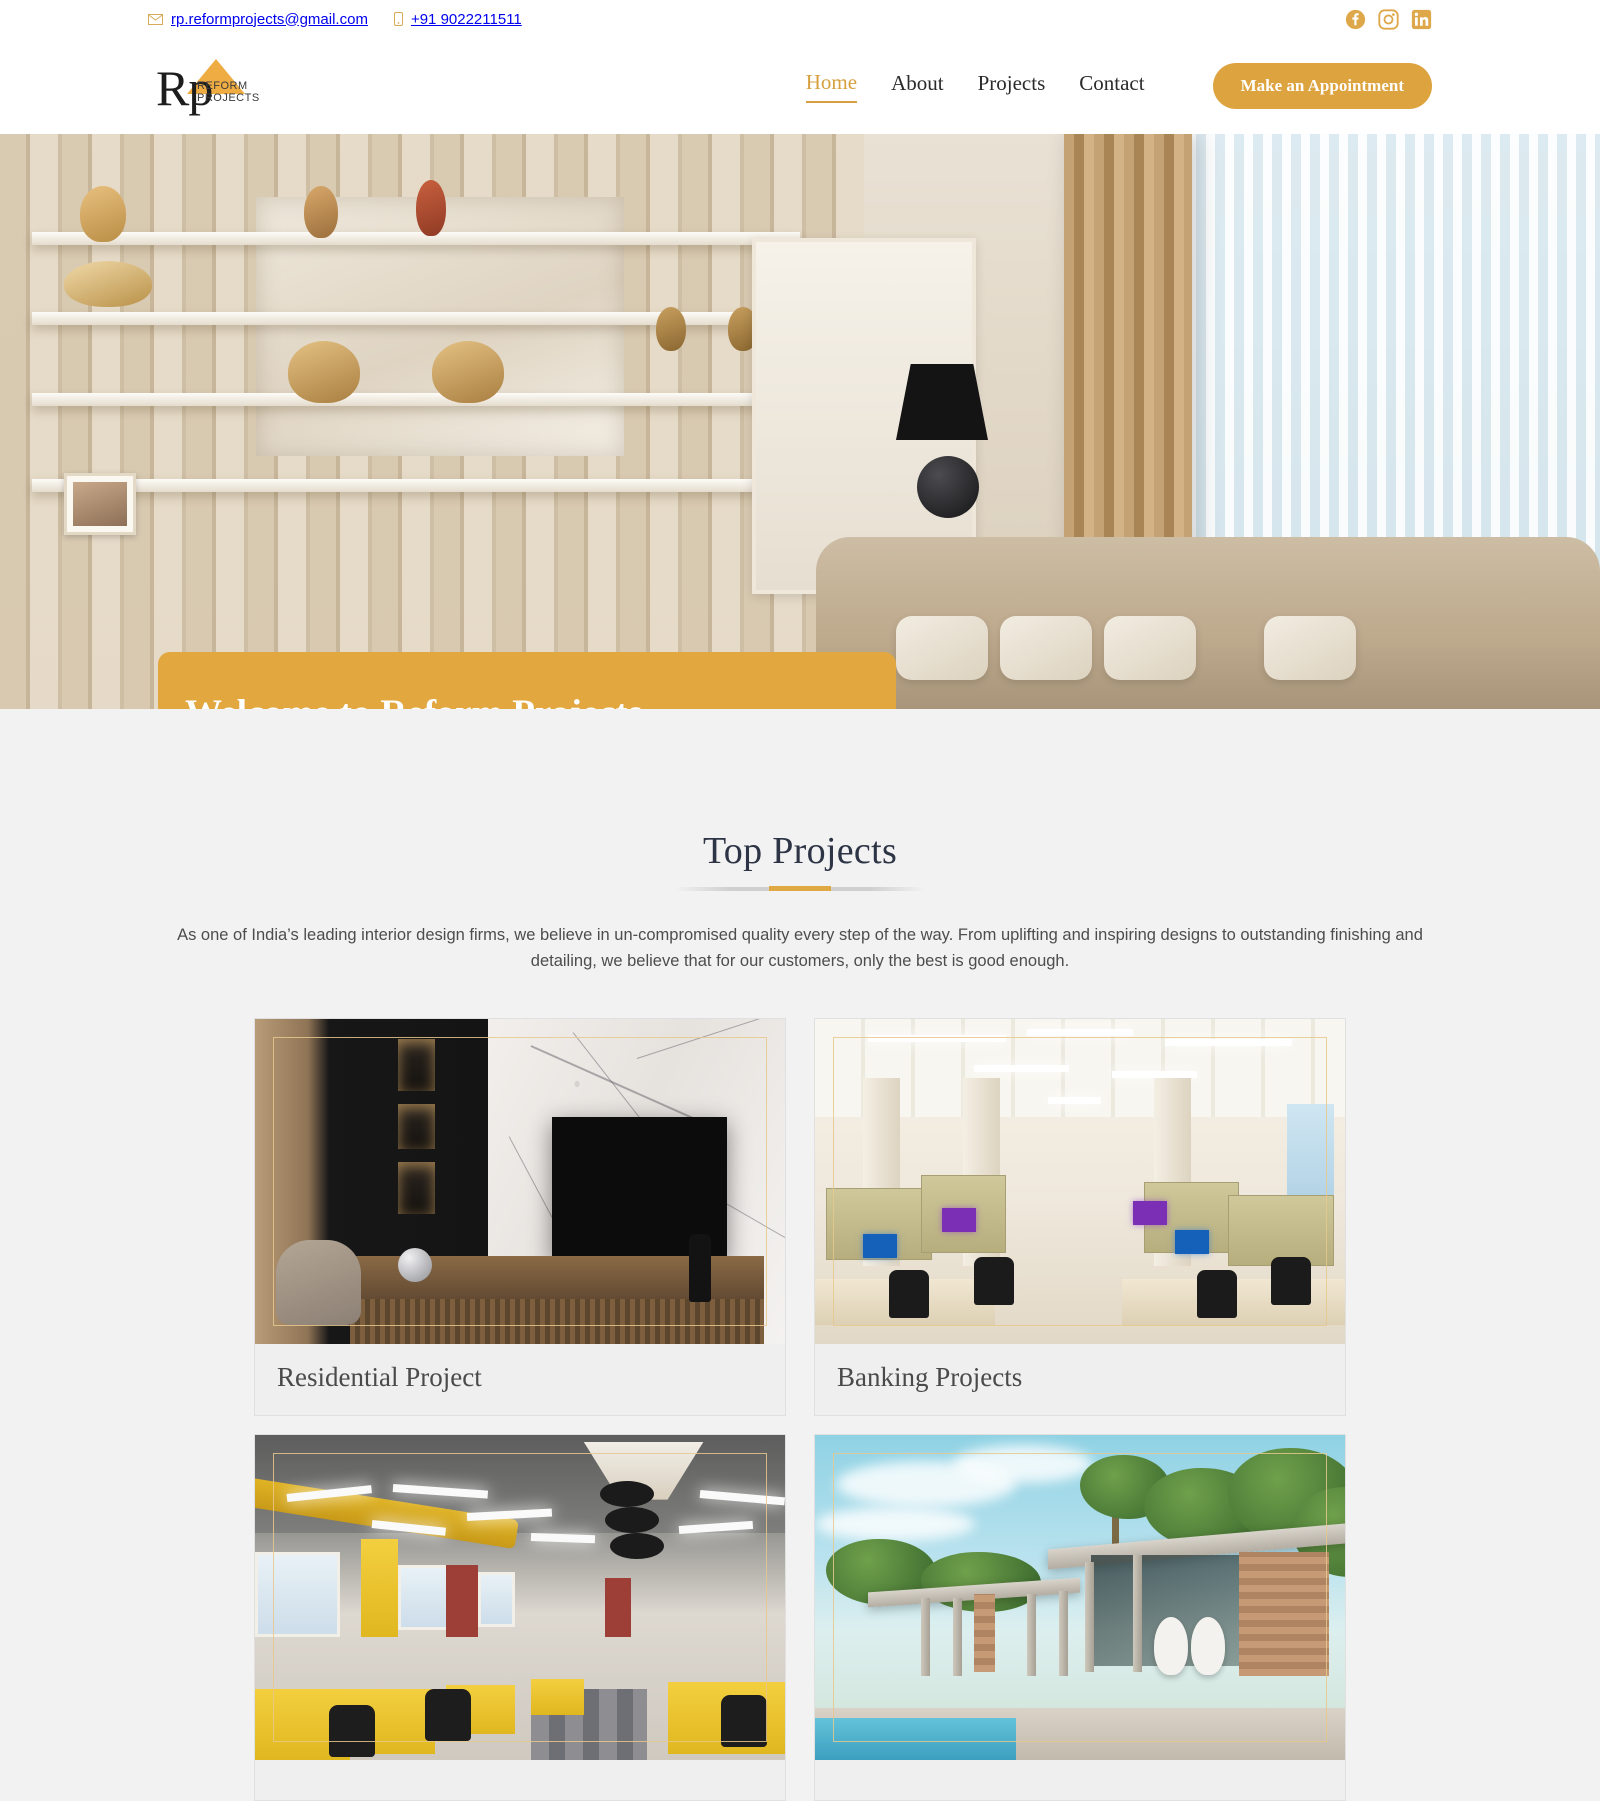  What do you see at coordinates (520, 1780) in the screenshot?
I see `project-label-office` at bounding box center [520, 1780].